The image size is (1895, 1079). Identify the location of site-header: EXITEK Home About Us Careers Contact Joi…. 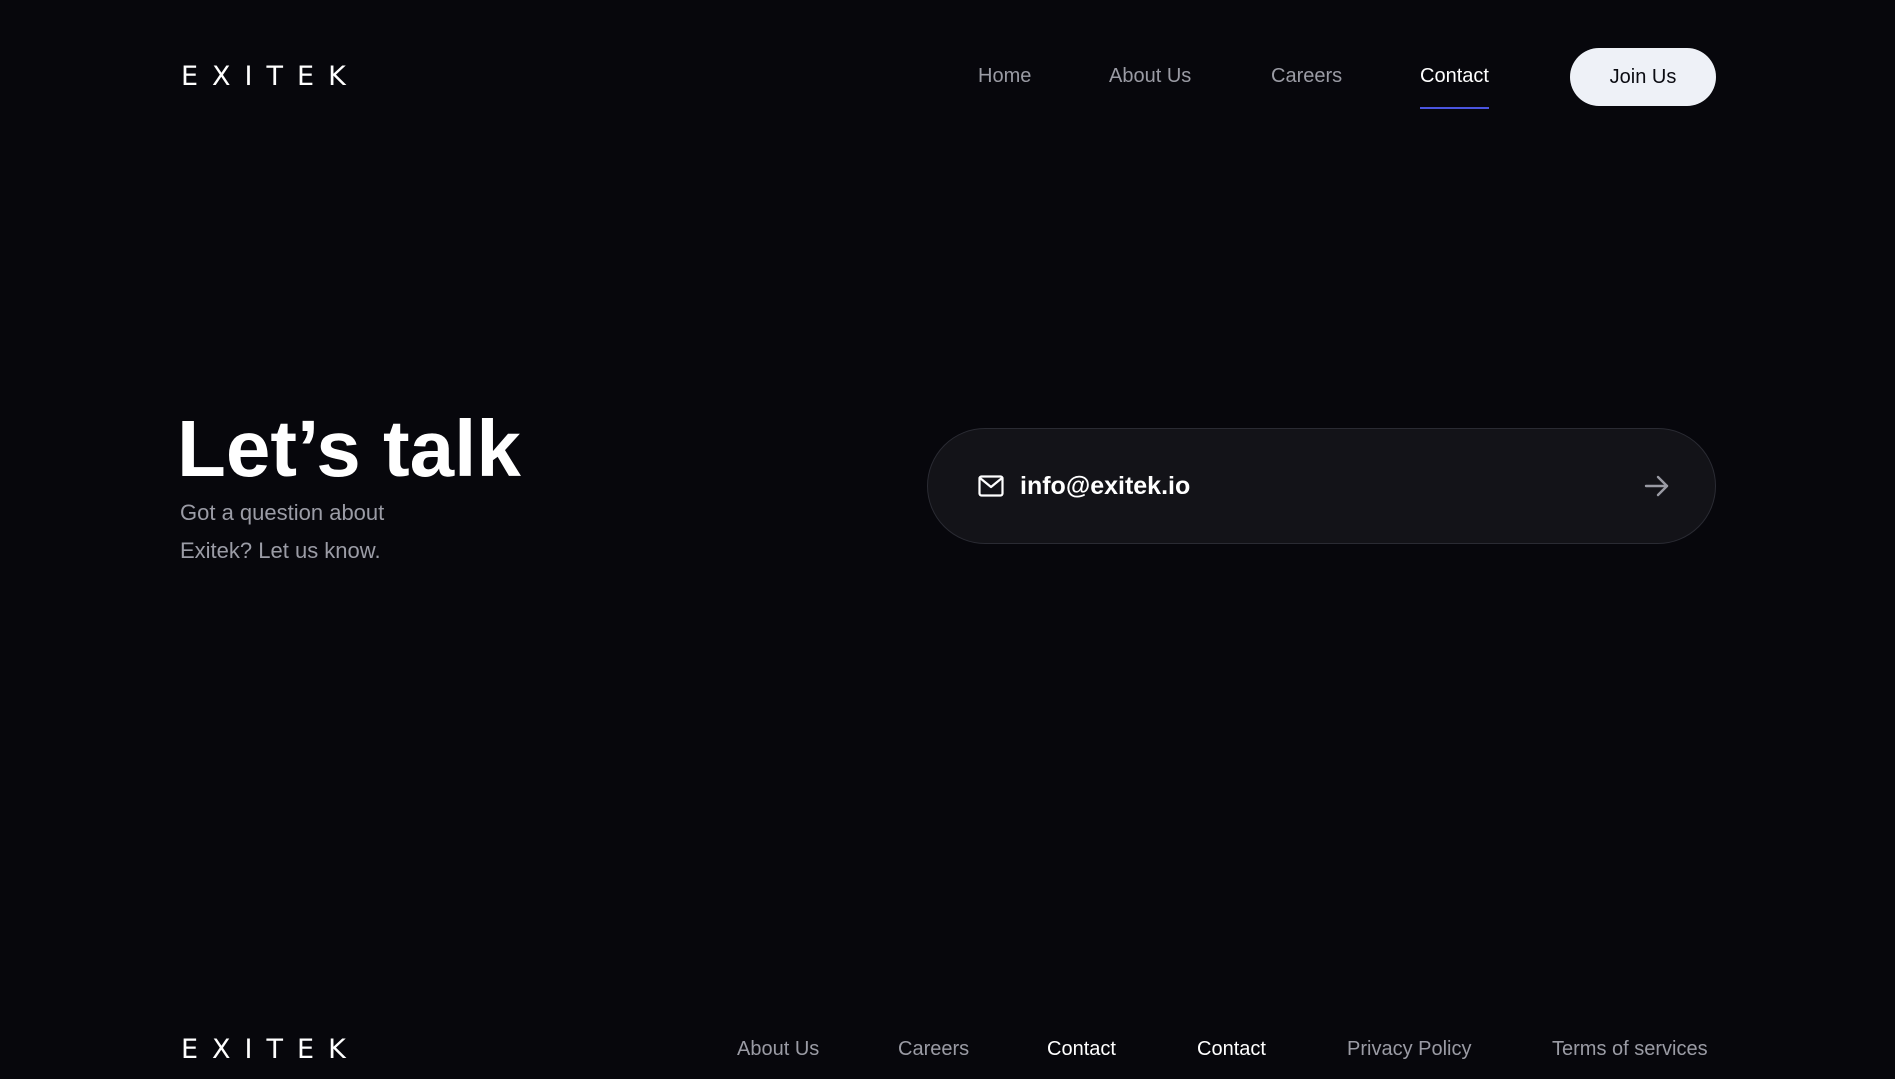
(947, 76).